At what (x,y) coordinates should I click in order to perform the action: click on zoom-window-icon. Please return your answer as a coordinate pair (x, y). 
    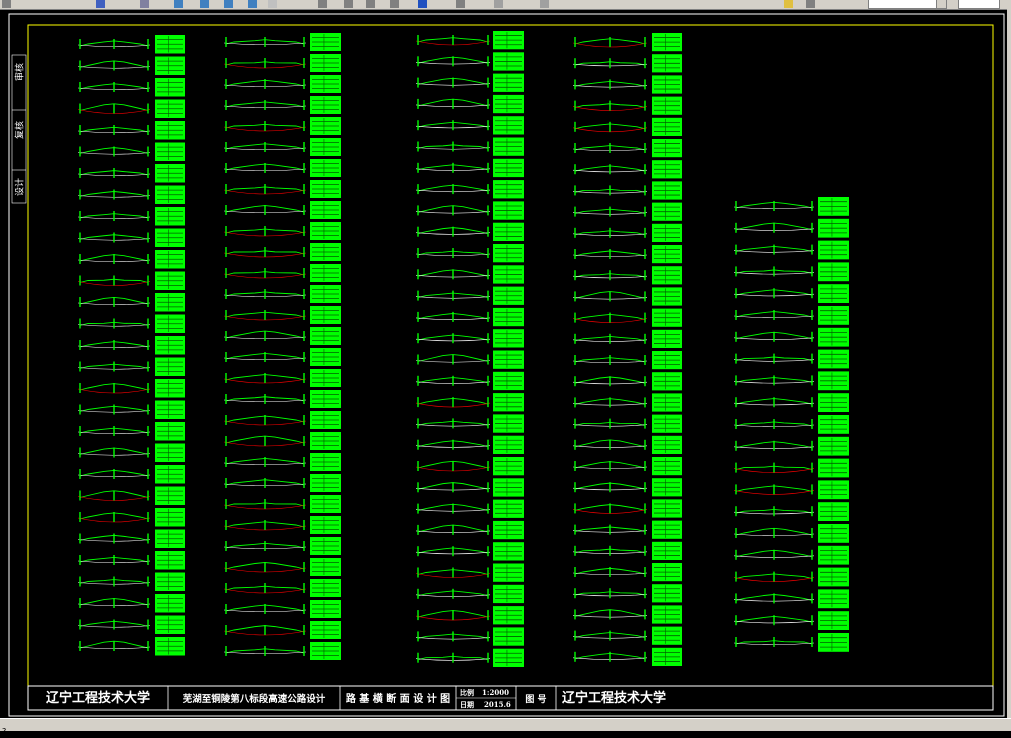
    Looking at the image, I should click on (204, 4).